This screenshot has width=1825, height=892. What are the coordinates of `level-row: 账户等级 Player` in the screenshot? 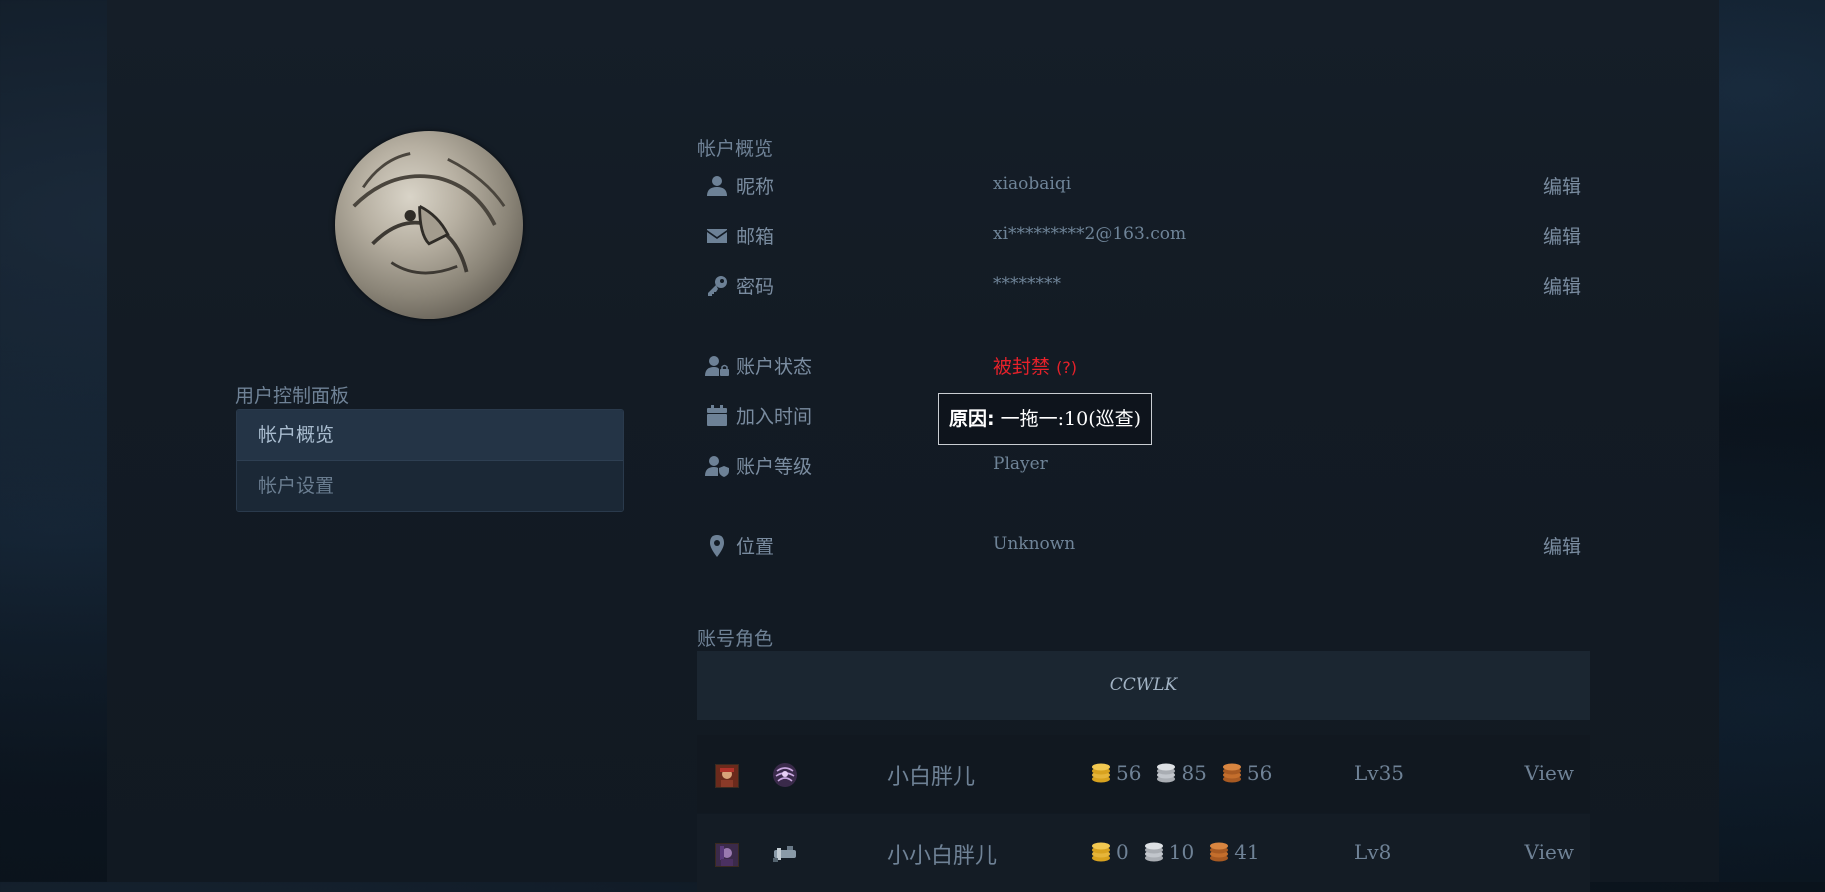 It's located at (1143, 466).